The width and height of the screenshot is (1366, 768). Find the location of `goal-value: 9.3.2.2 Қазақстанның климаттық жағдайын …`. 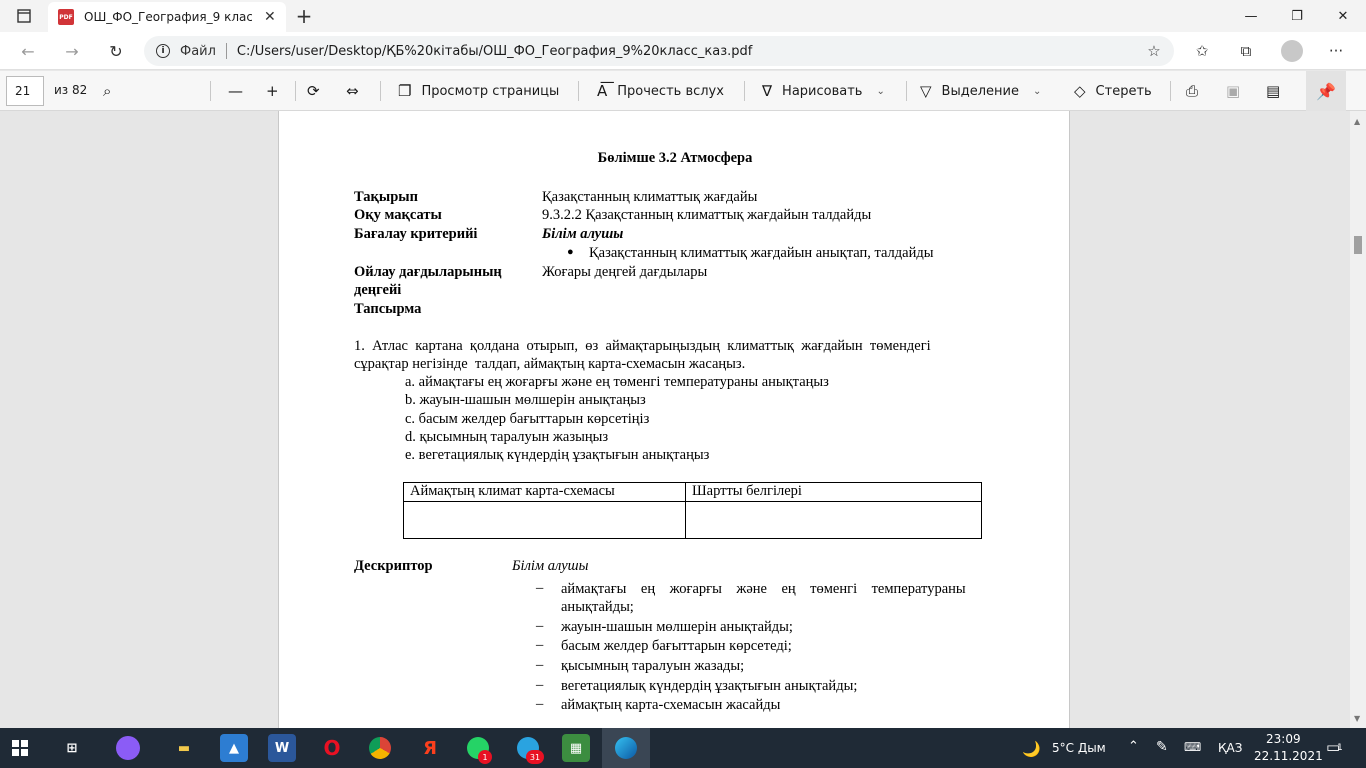

goal-value: 9.3.2.2 Қазақстанның климаттық жағдайын … is located at coordinates (707, 215).